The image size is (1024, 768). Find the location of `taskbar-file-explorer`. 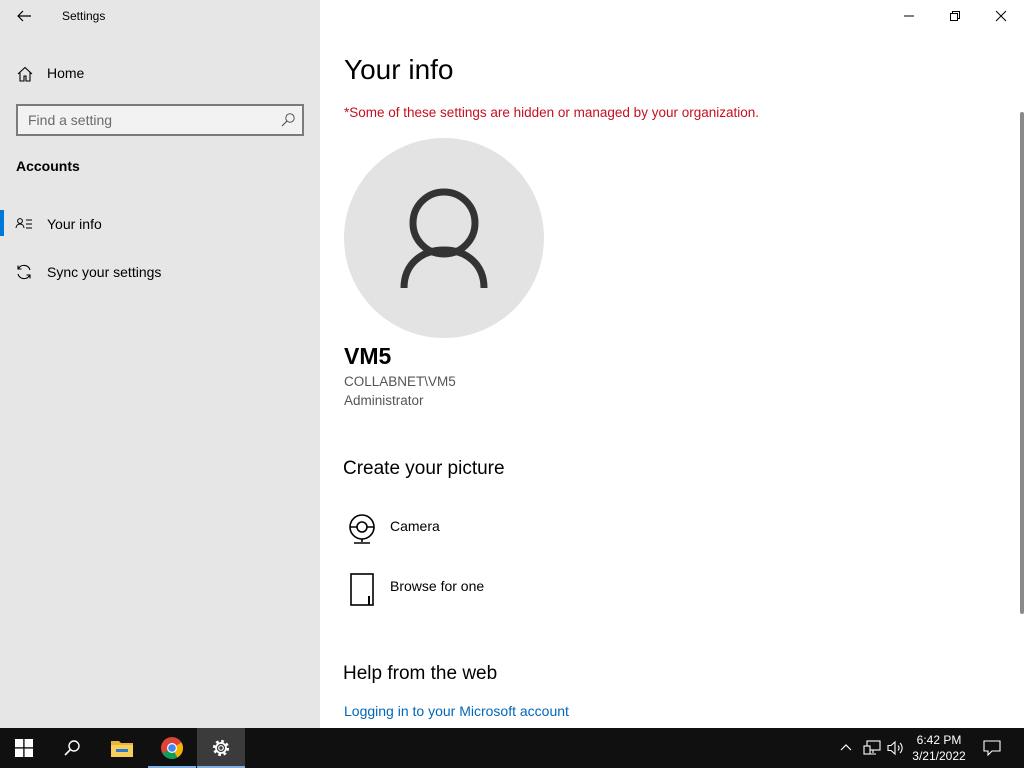

taskbar-file-explorer is located at coordinates (122, 748).